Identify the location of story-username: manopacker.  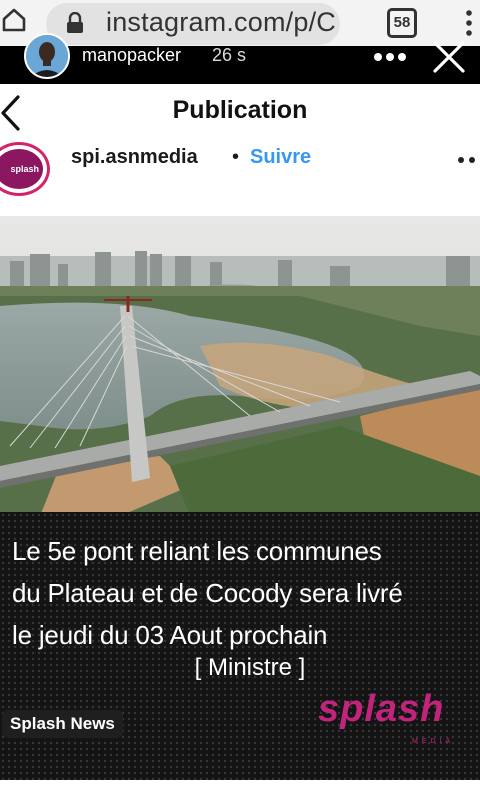
(131, 55).